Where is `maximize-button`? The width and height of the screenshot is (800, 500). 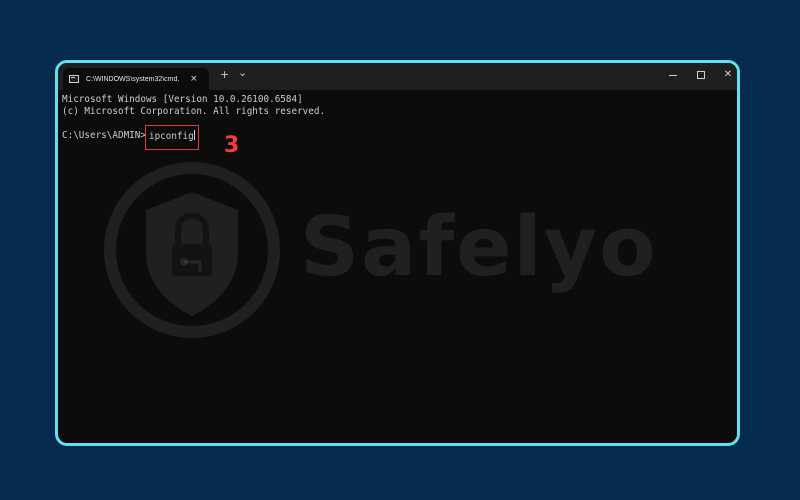
maximize-button is located at coordinates (701, 75).